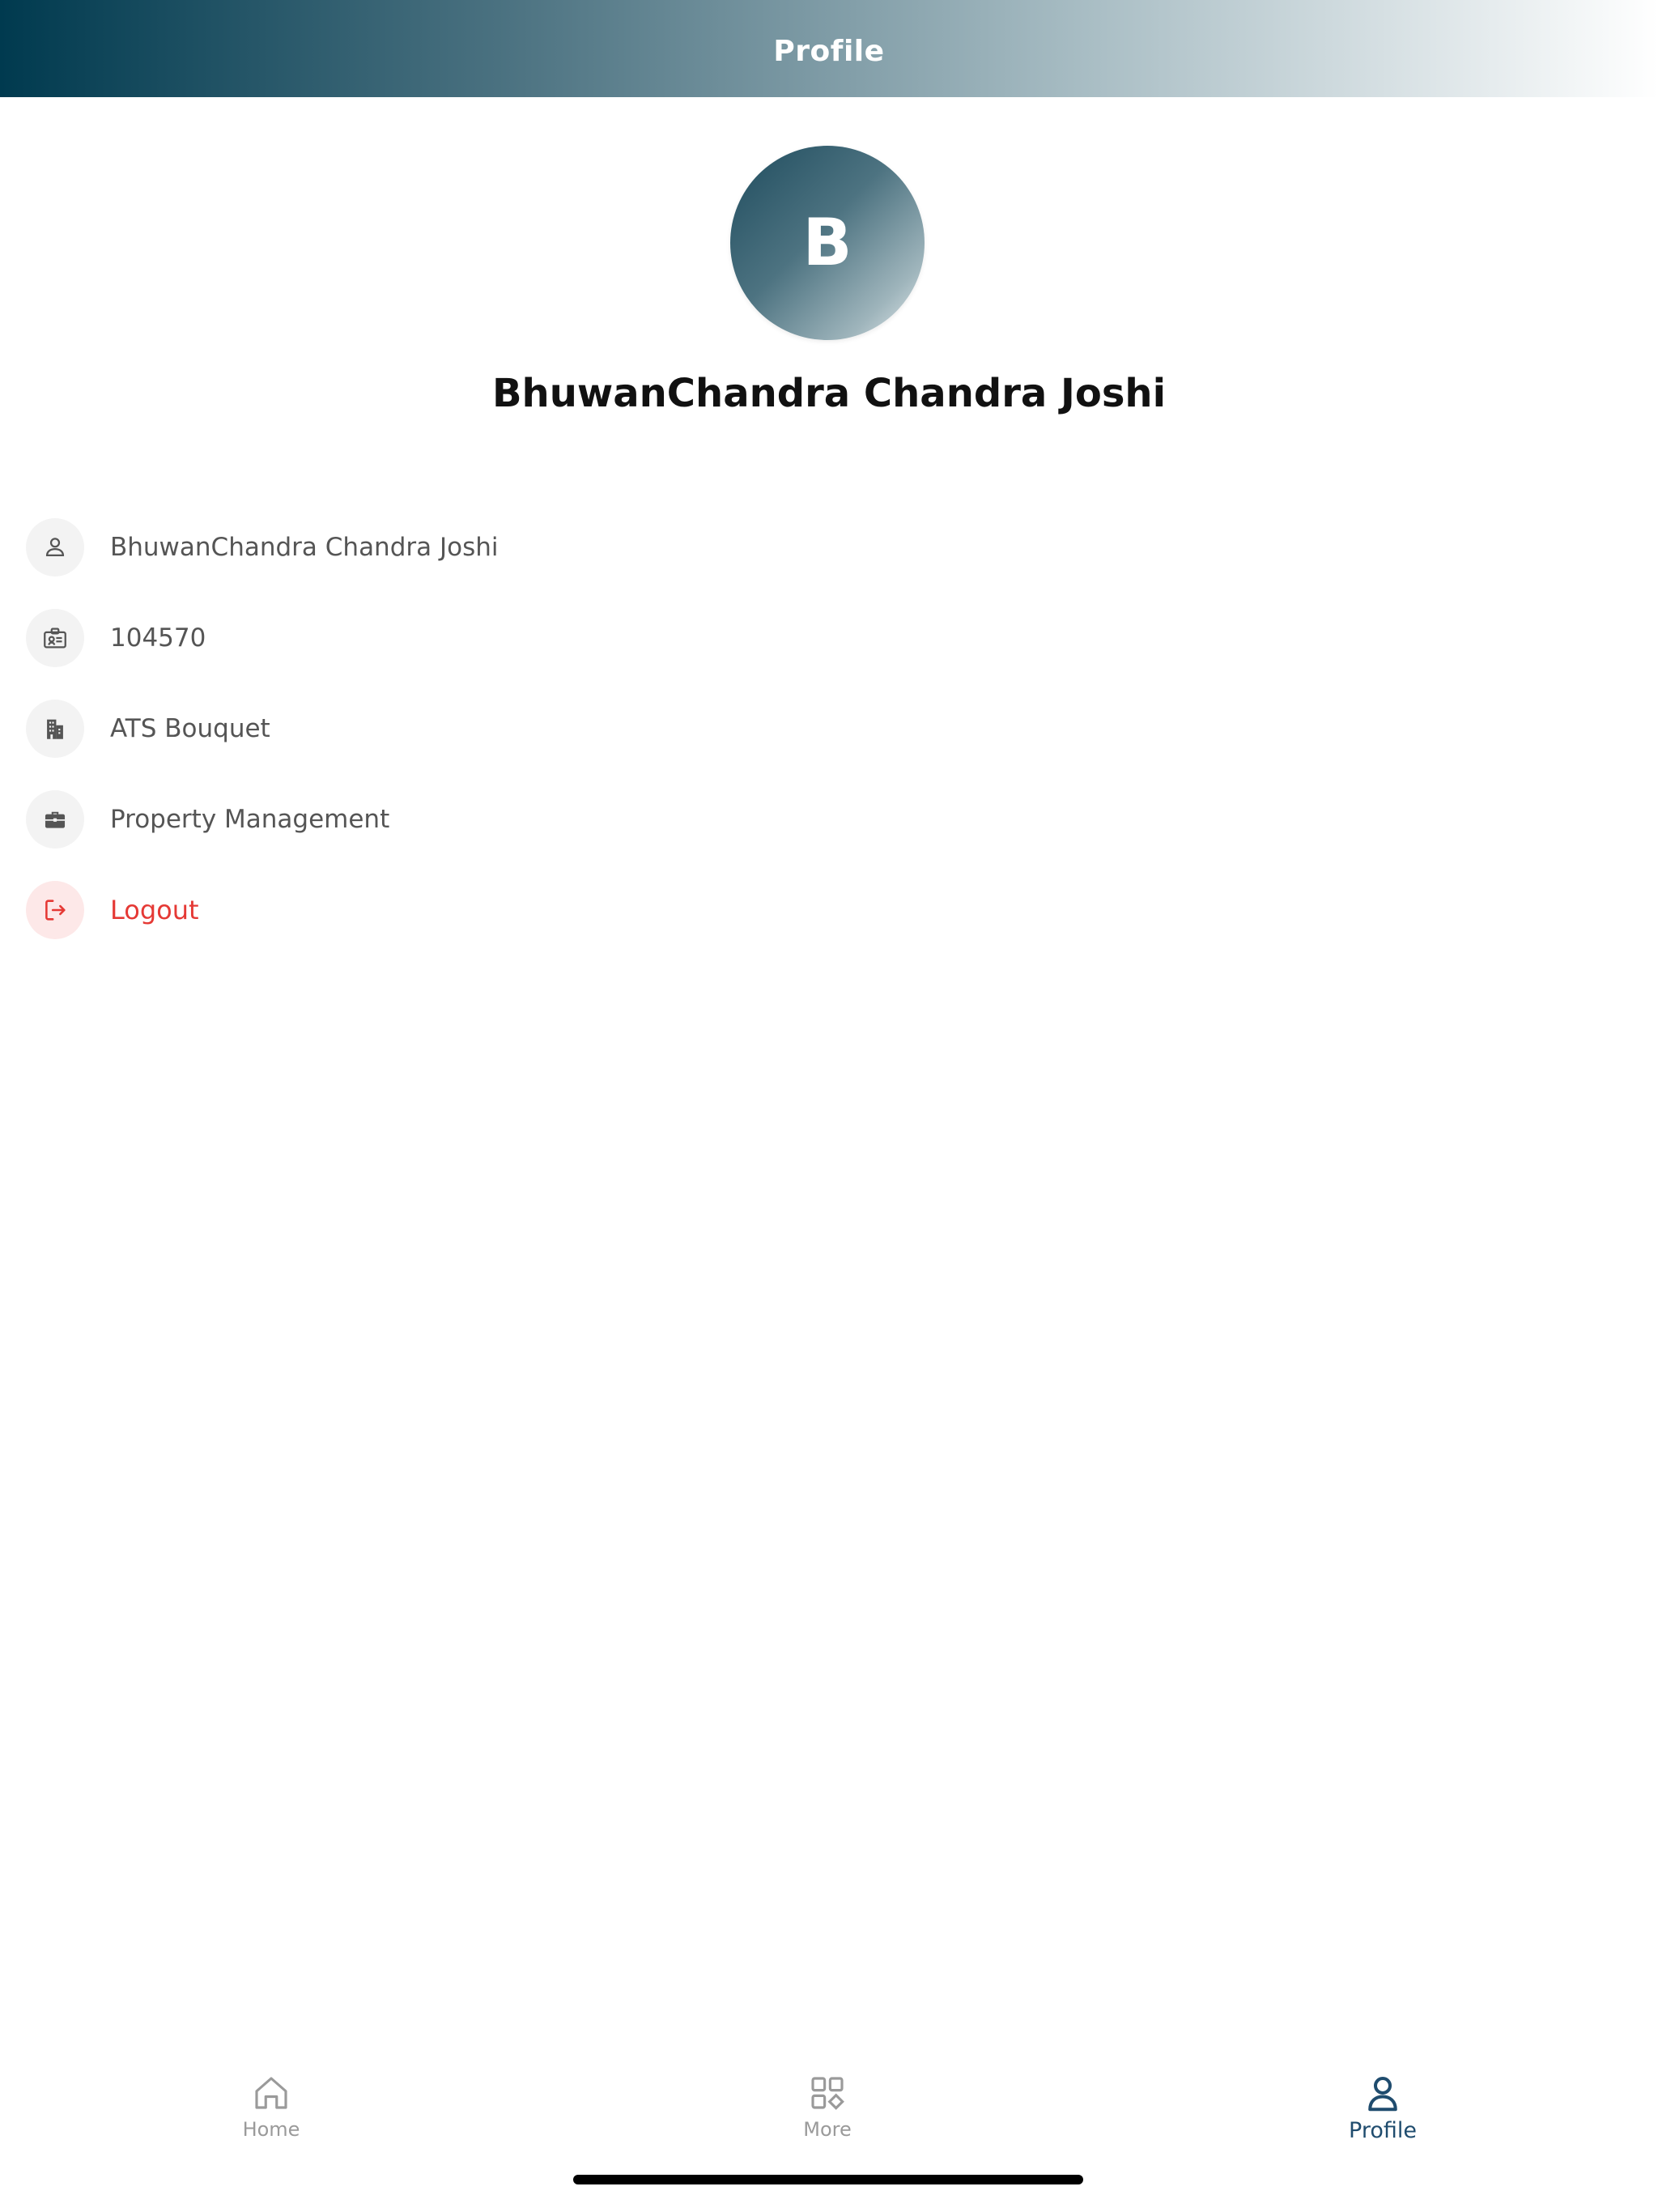  I want to click on nav-label-home: Home, so click(271, 2130).